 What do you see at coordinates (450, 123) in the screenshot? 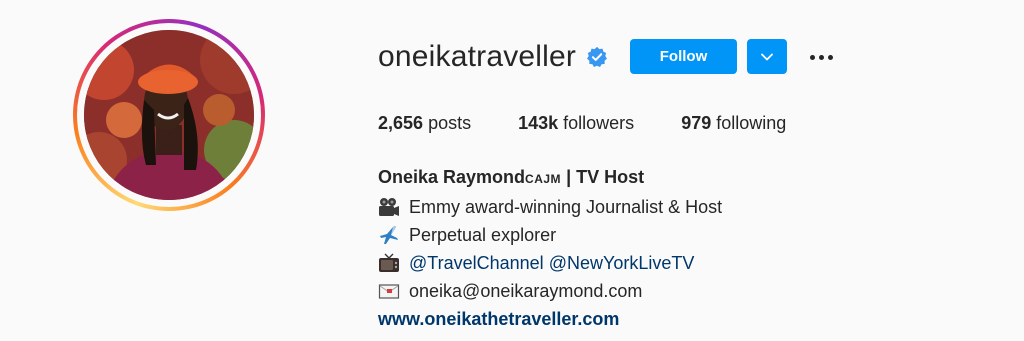
I see `posts-label: posts` at bounding box center [450, 123].